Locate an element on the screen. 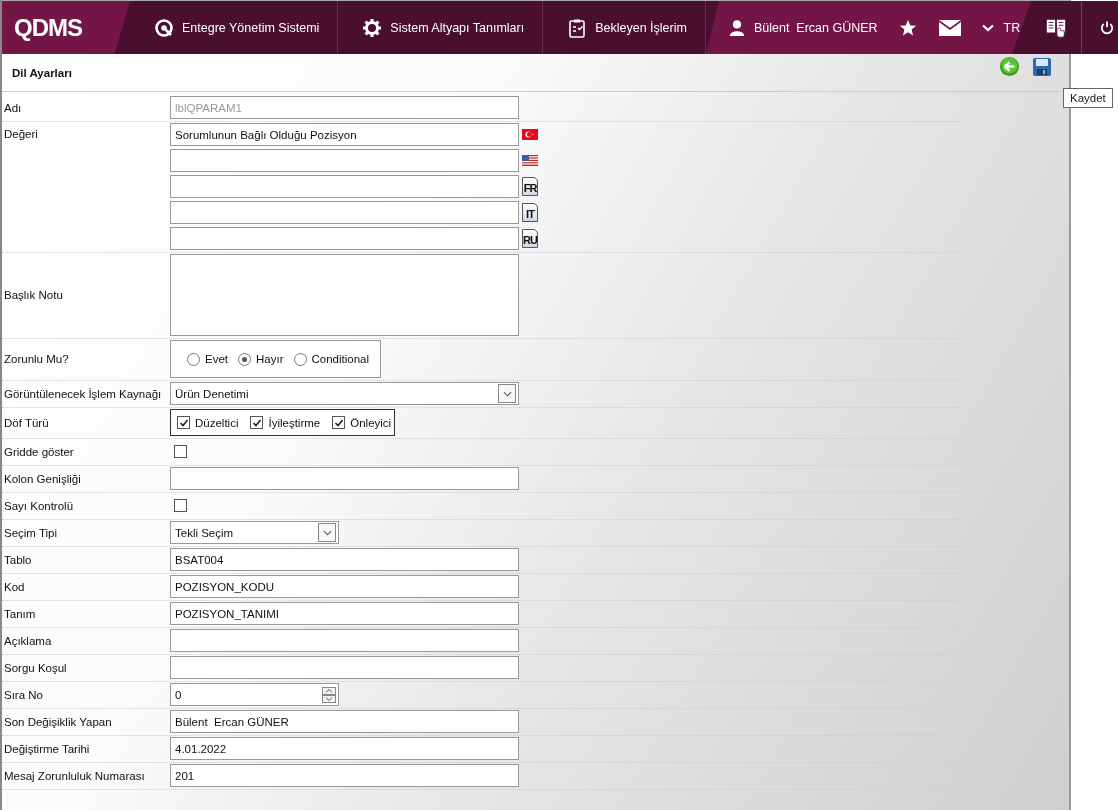  language-dropdown: TR is located at coordinates (1001, 27).